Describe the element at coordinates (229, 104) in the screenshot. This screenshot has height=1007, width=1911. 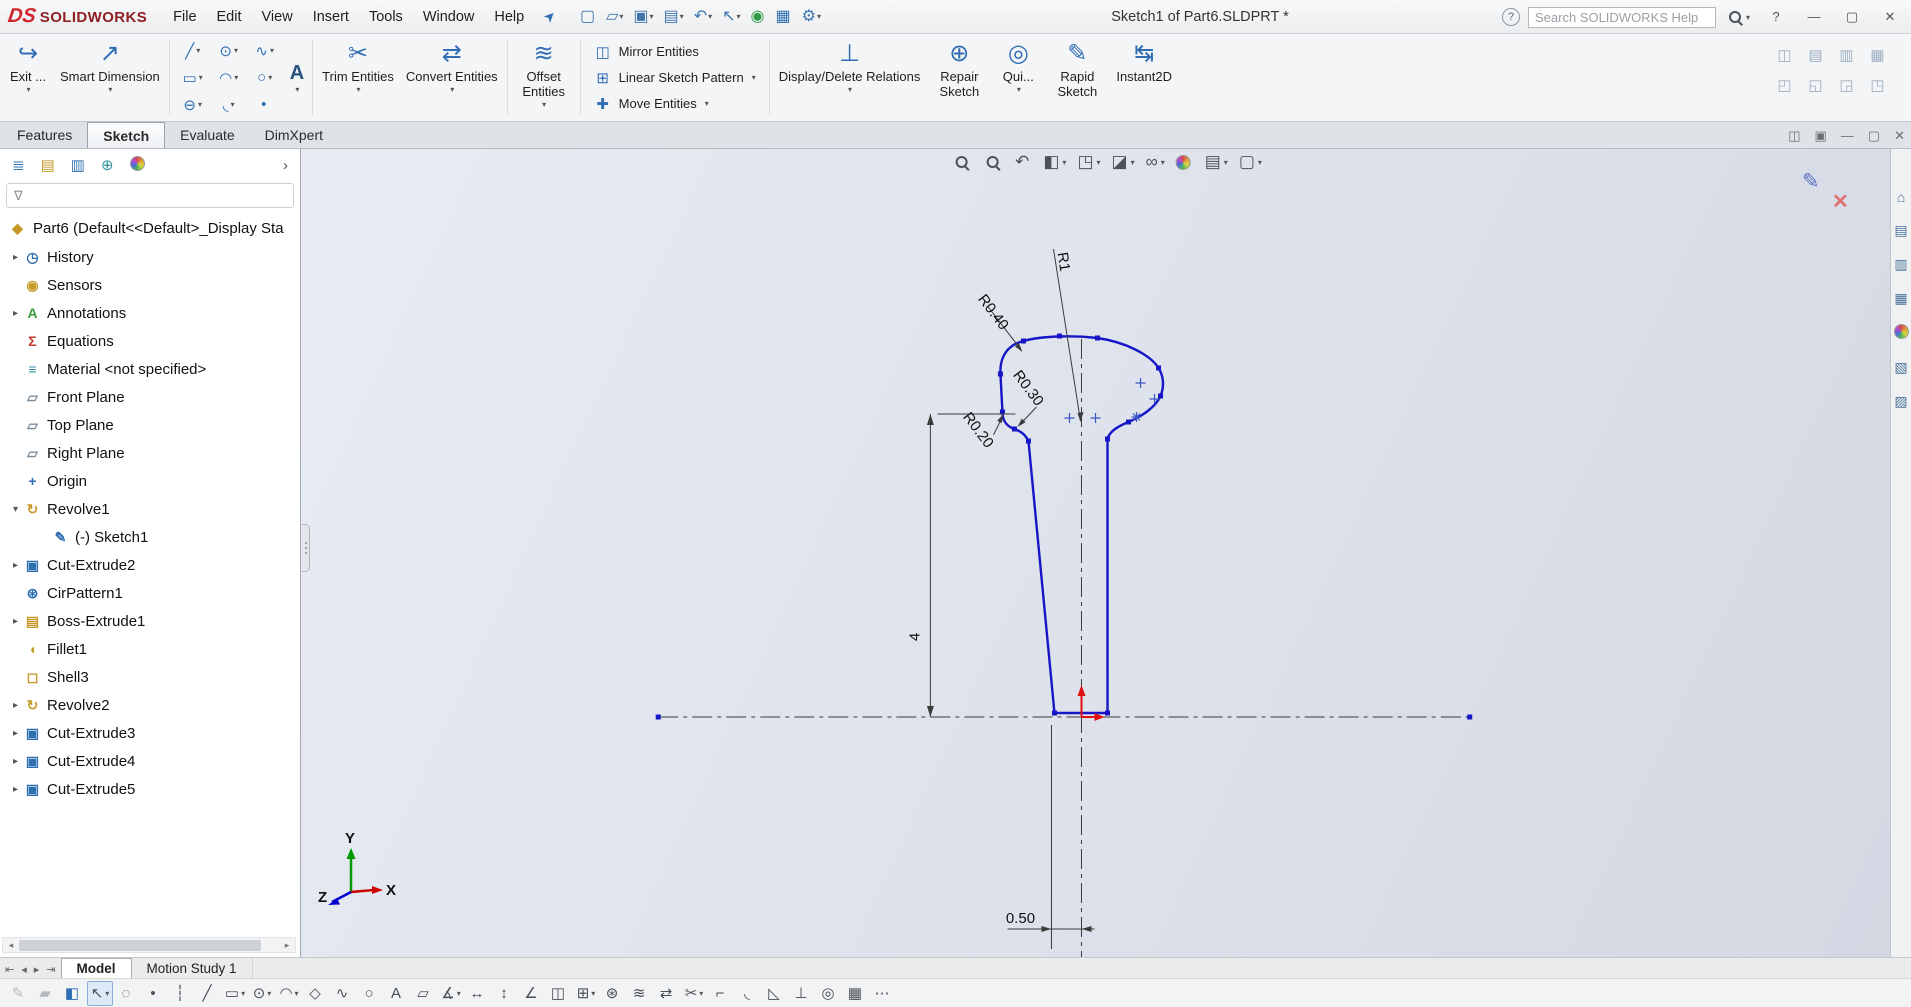
I see `sketch-fillet-tool-icon: ◟ ▾` at that location.